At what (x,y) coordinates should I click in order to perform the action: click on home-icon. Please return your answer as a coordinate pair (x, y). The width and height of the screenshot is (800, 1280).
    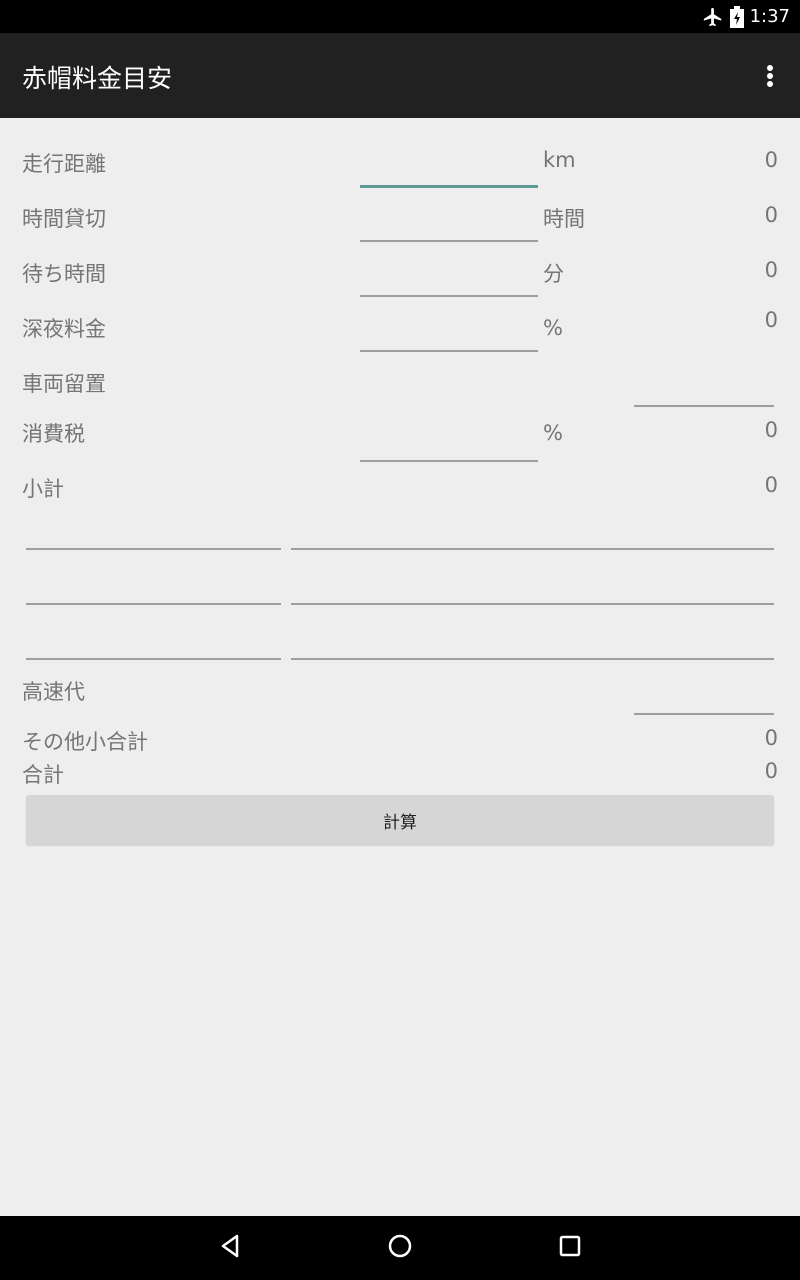
    Looking at the image, I should click on (400, 1248).